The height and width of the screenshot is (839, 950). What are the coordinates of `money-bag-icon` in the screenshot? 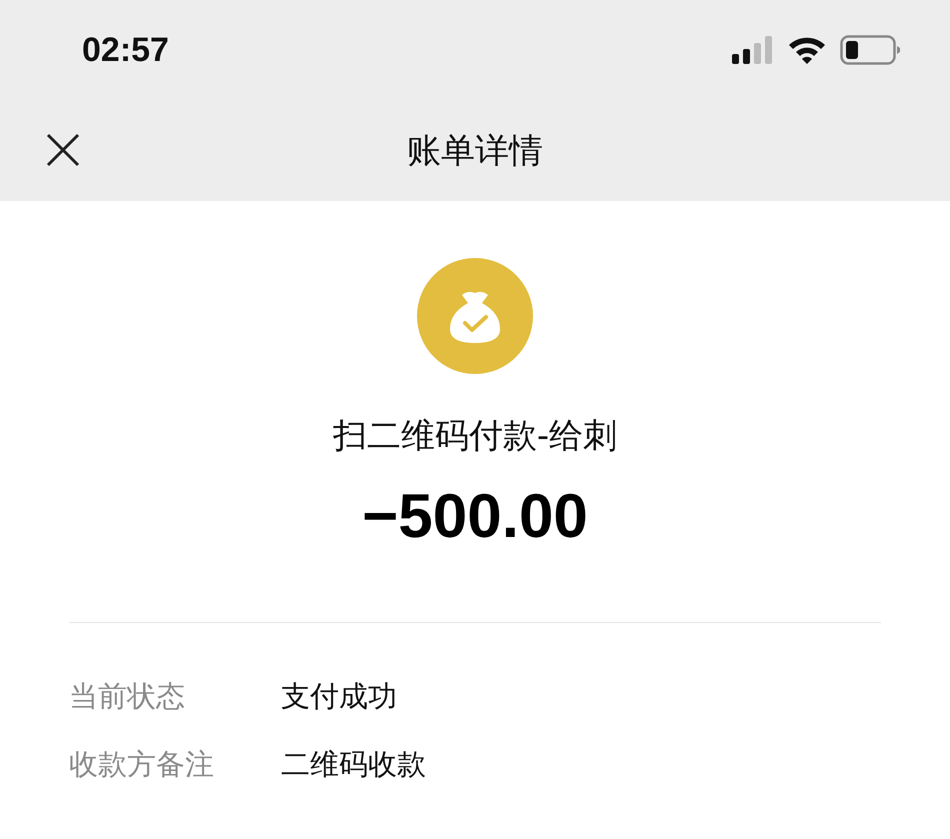 It's located at (475, 316).